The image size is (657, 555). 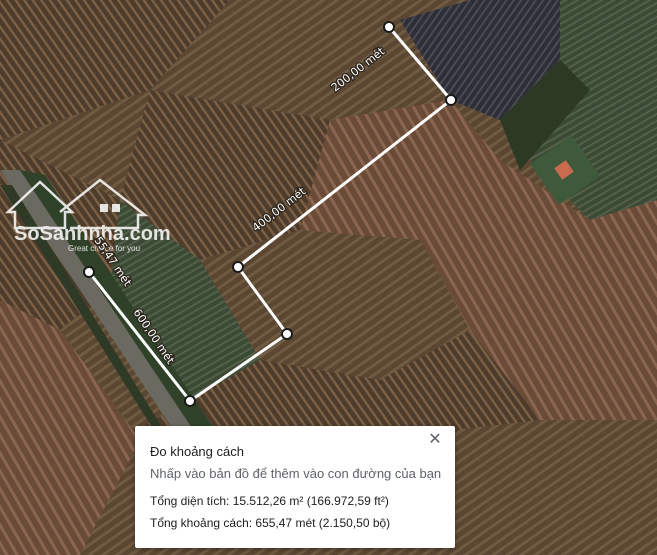 I want to click on close-icon: ✕, so click(x=435, y=440).